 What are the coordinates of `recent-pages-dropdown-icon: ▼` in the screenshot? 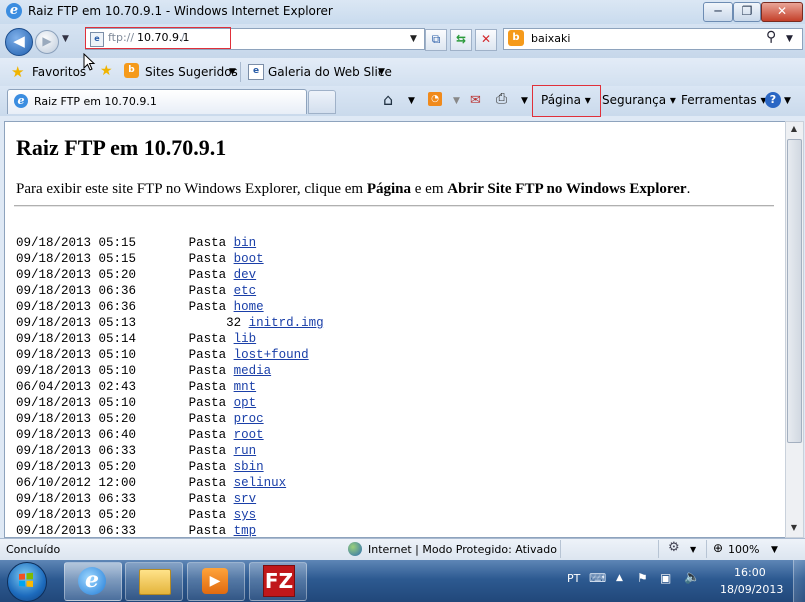 It's located at (65, 39).